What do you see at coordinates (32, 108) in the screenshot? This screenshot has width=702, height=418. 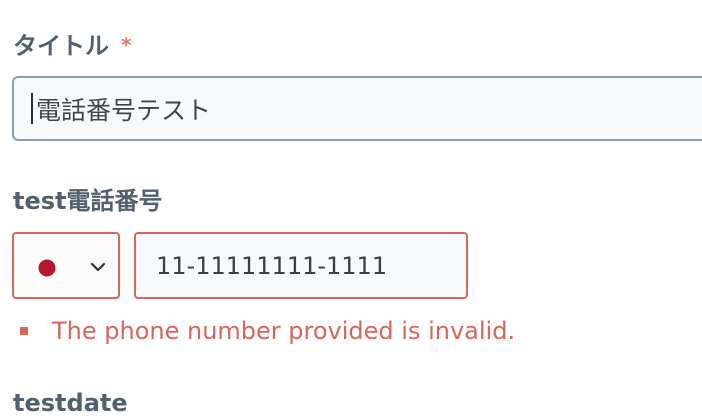 I see `text-caret` at bounding box center [32, 108].